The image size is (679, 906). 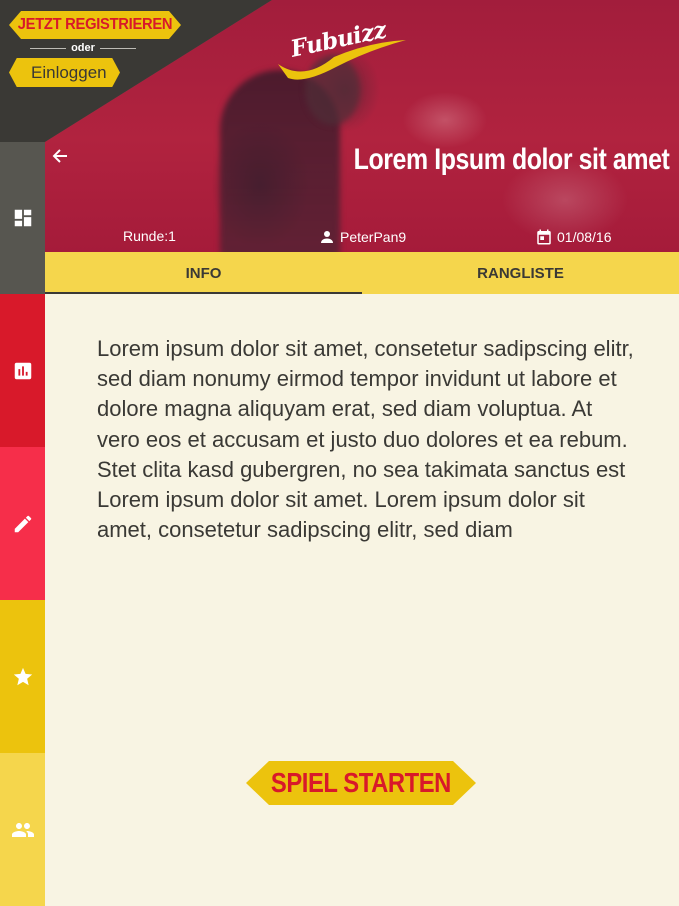 I want to click on login-button: Einloggen, so click(x=64, y=72).